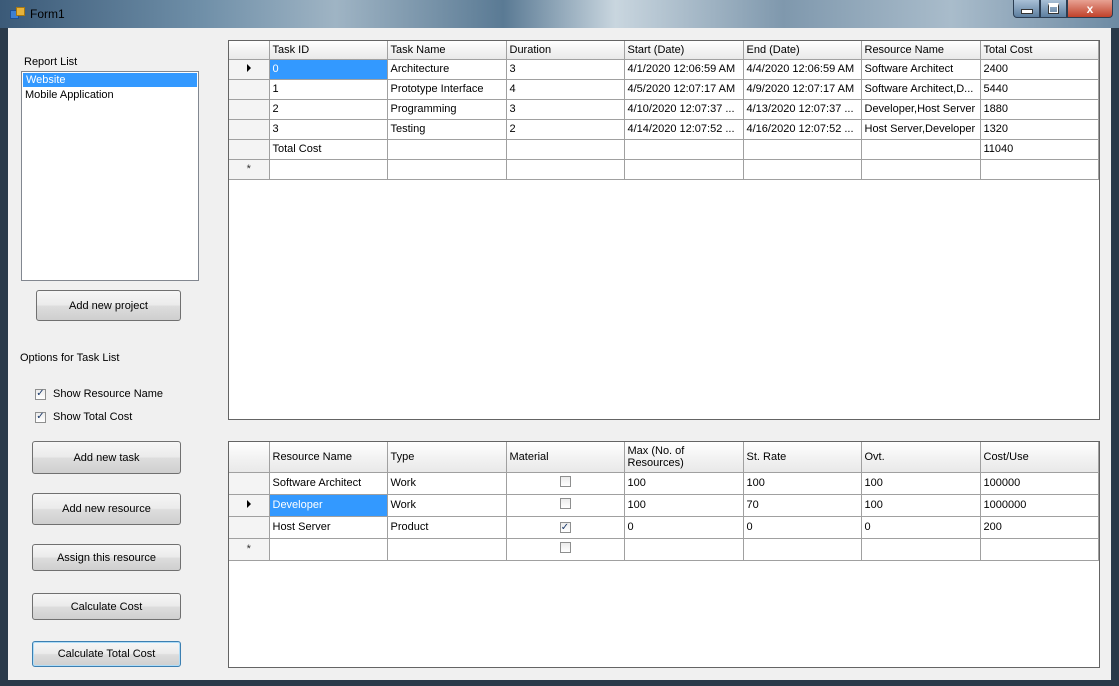 The height and width of the screenshot is (686, 1119). Describe the element at coordinates (328, 50) in the screenshot. I see `column-header-task-id: Task ID` at that location.